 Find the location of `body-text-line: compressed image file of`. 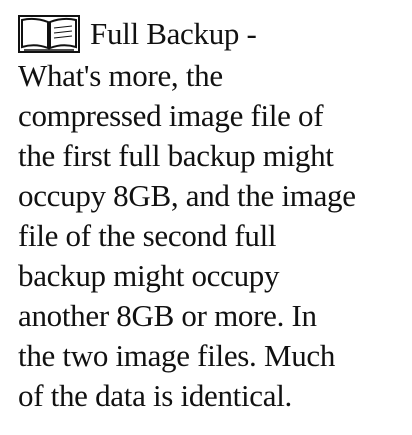

body-text-line: compressed image file of is located at coordinates (171, 115).